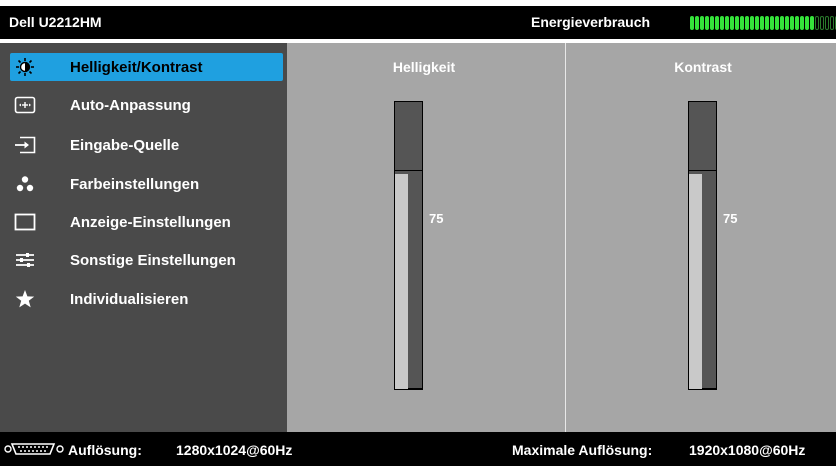  Describe the element at coordinates (234, 450) in the screenshot. I see `resolution-value: 1280x1024@60Hz` at that location.